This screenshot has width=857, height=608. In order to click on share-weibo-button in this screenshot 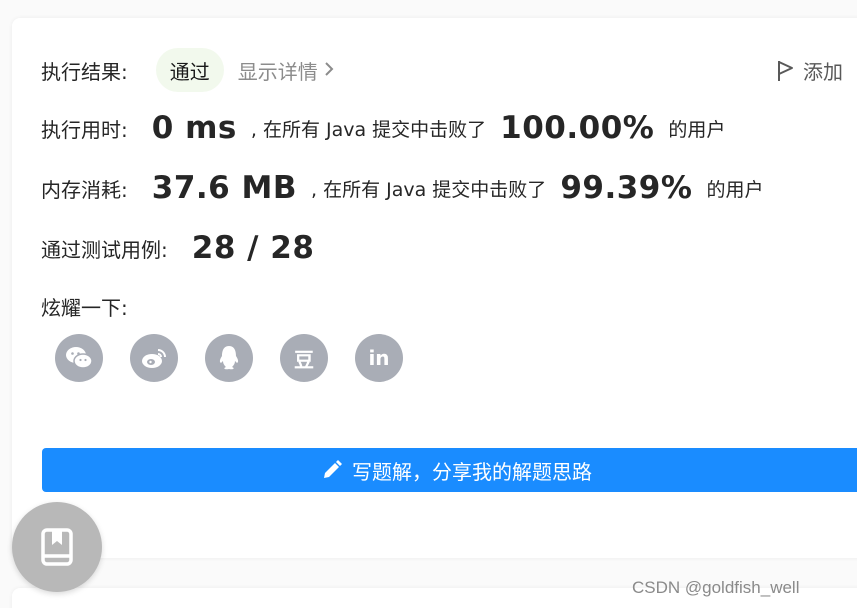, I will do `click(154, 358)`.